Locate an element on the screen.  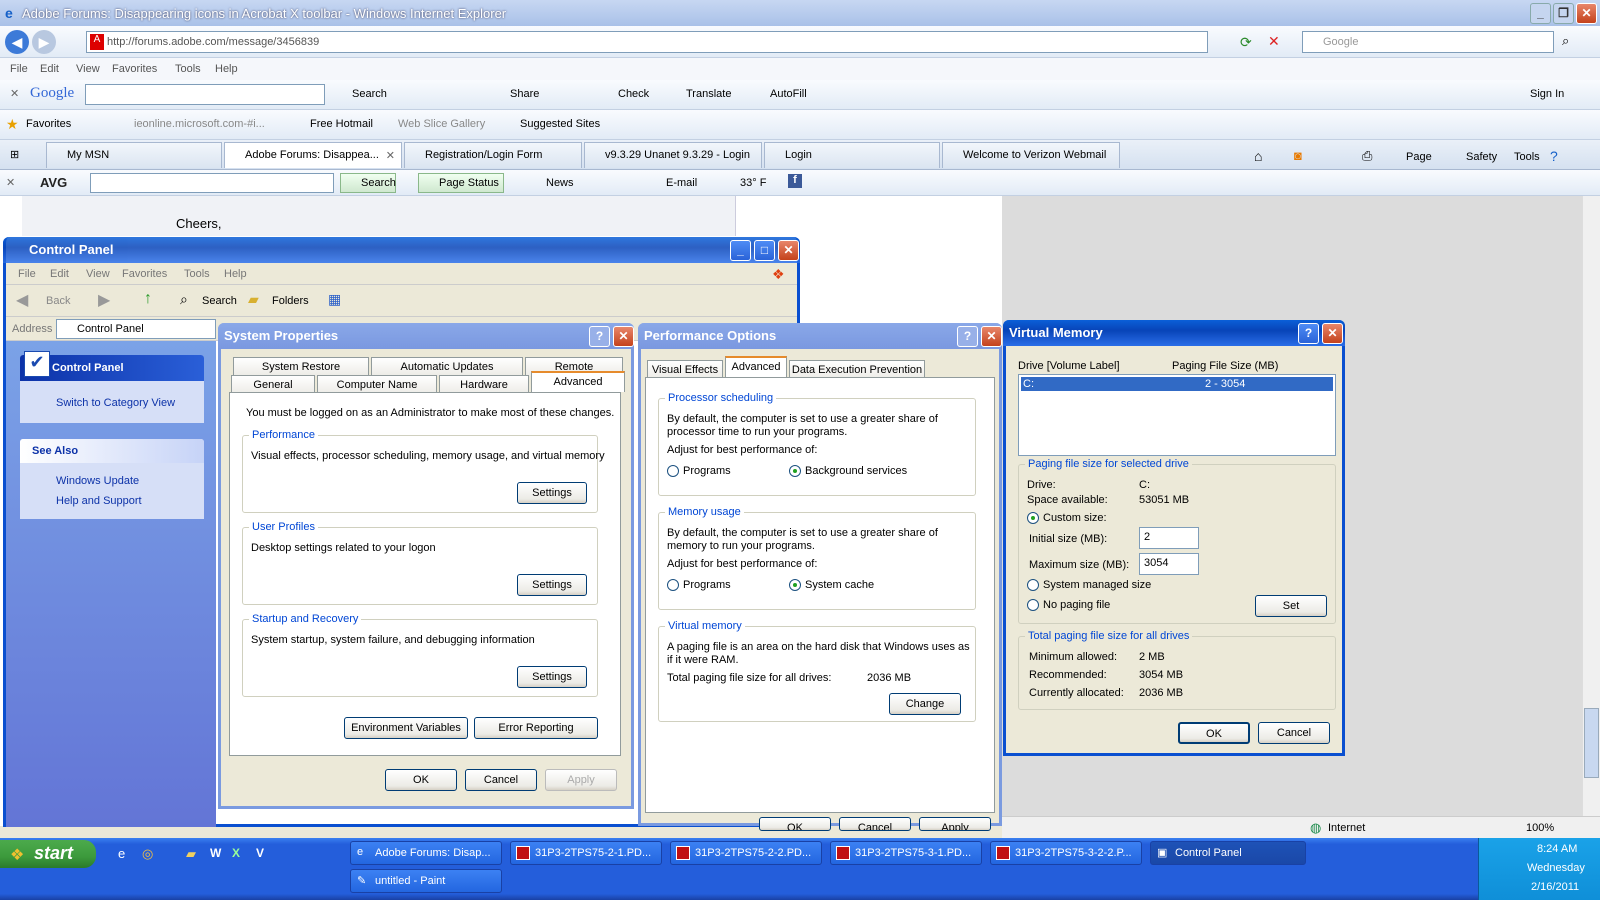
menu-edit: Edit is located at coordinates (49, 69).